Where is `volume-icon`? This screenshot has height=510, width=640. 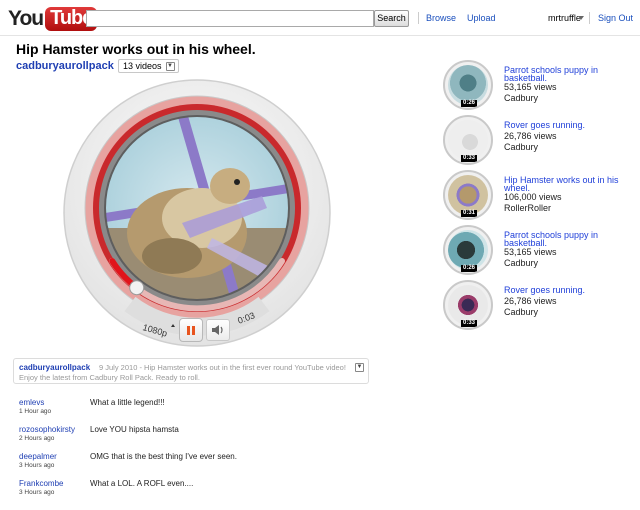 volume-icon is located at coordinates (217, 330).